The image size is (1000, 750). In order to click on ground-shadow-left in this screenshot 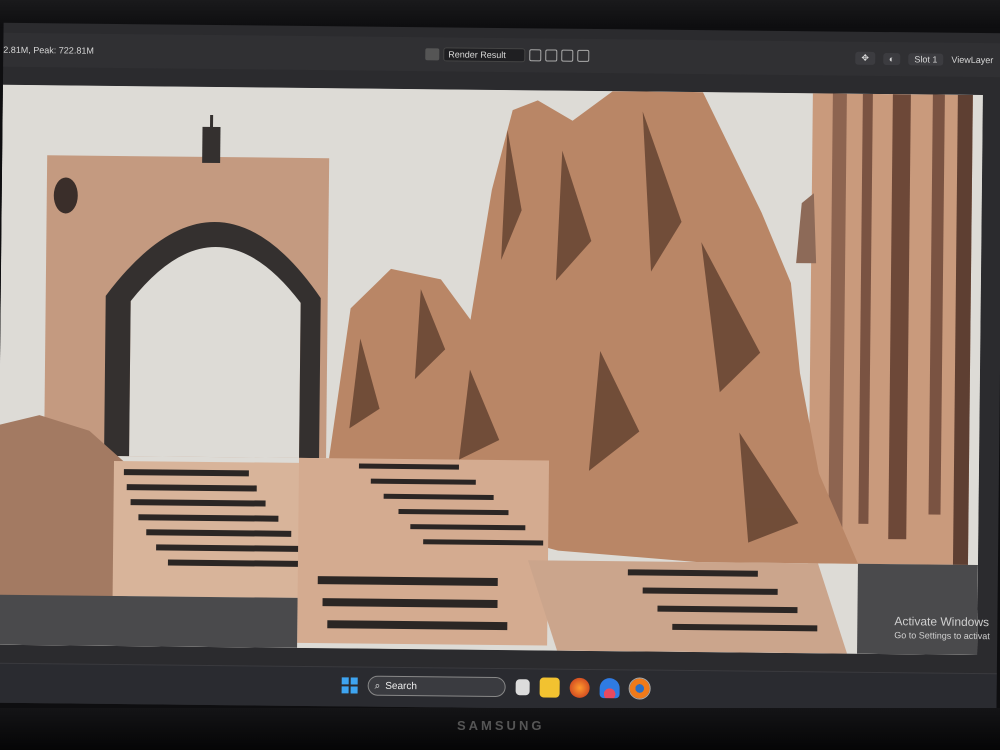, I will do `click(149, 621)`.